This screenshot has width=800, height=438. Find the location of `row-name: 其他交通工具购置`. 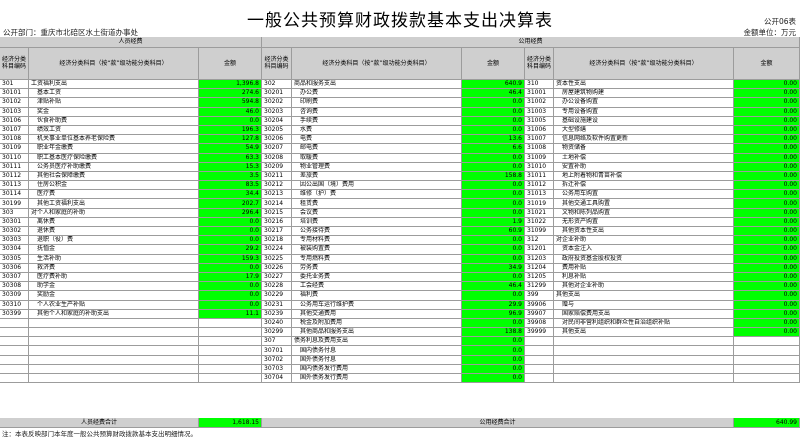

row-name: 其他交通工具购置 is located at coordinates (644, 204).